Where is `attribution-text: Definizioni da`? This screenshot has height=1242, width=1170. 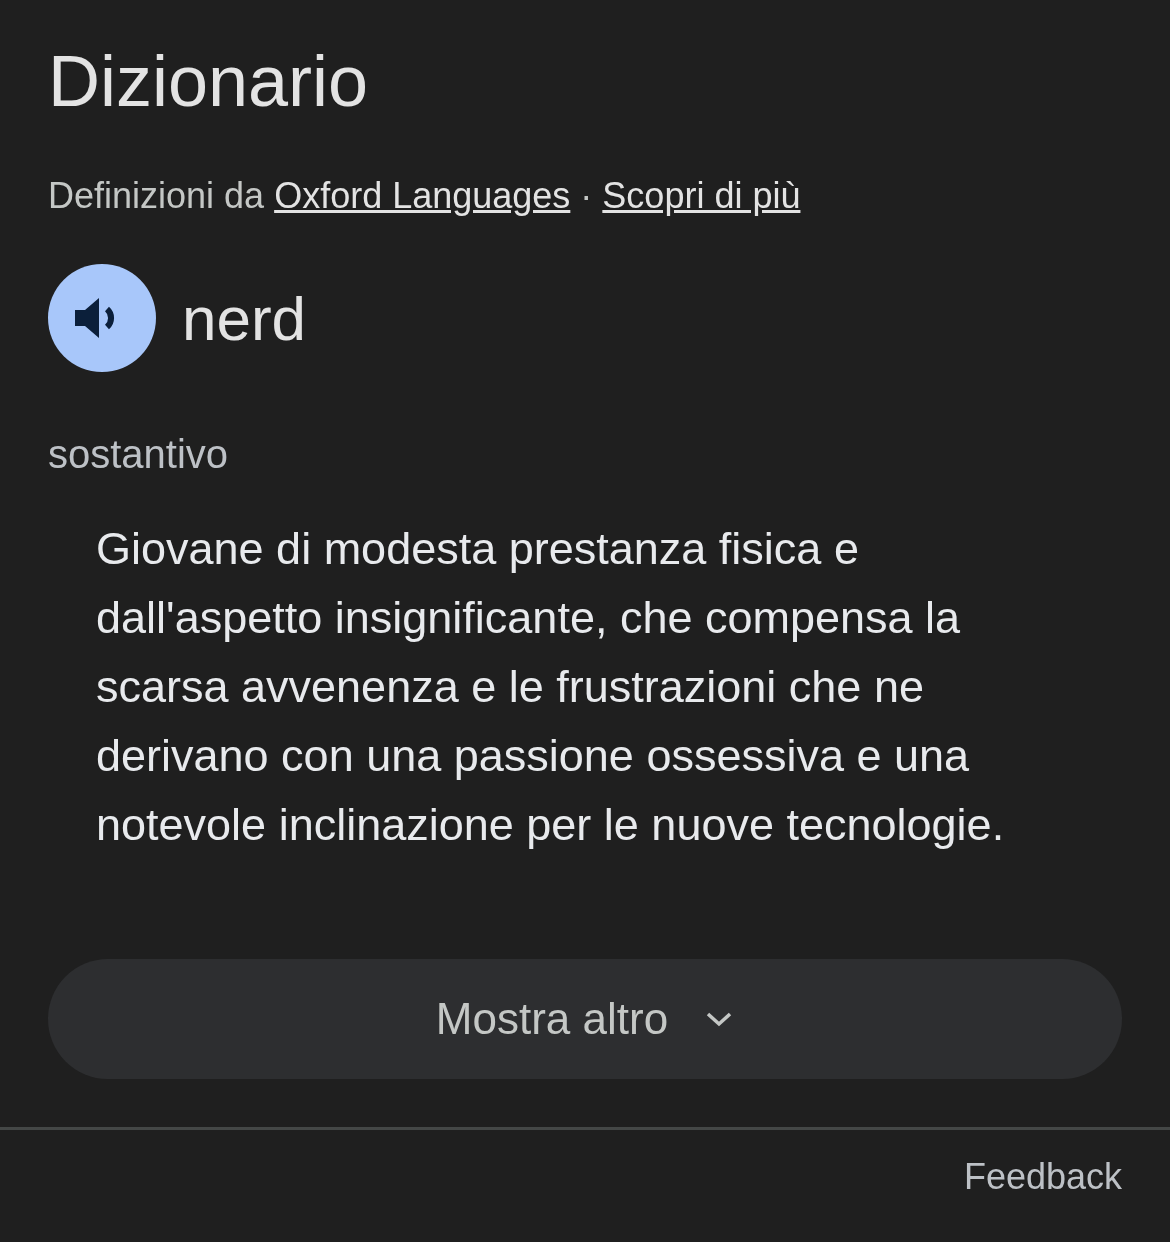 attribution-text: Definizioni da is located at coordinates (156, 196).